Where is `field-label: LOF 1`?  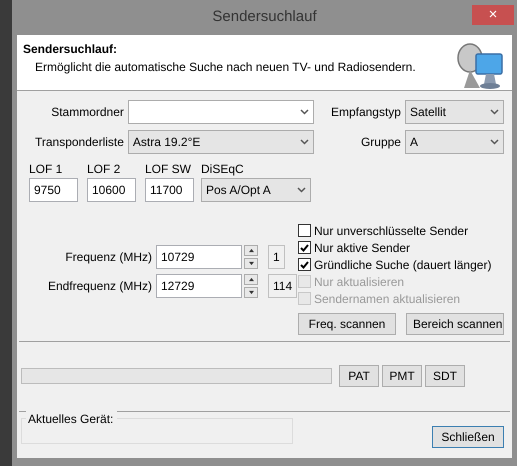
field-label: LOF 1 is located at coordinates (46, 169).